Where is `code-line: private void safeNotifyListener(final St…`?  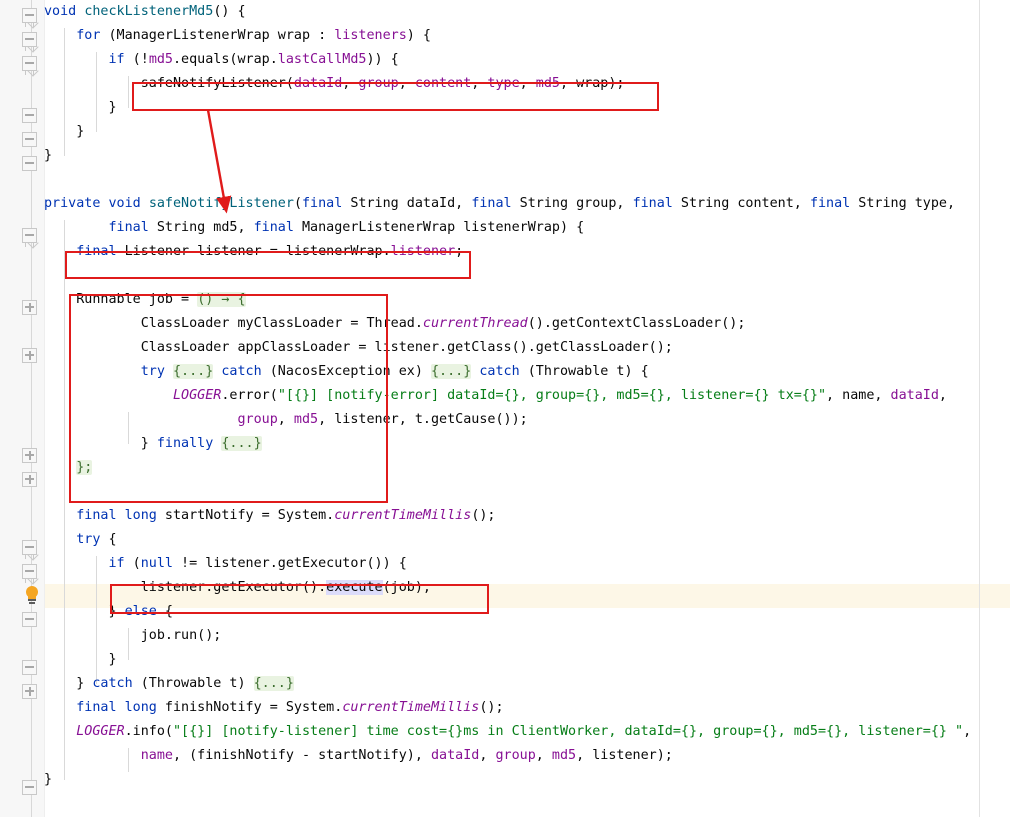
code-line: private void safeNotifyListener(final St… is located at coordinates (527, 204).